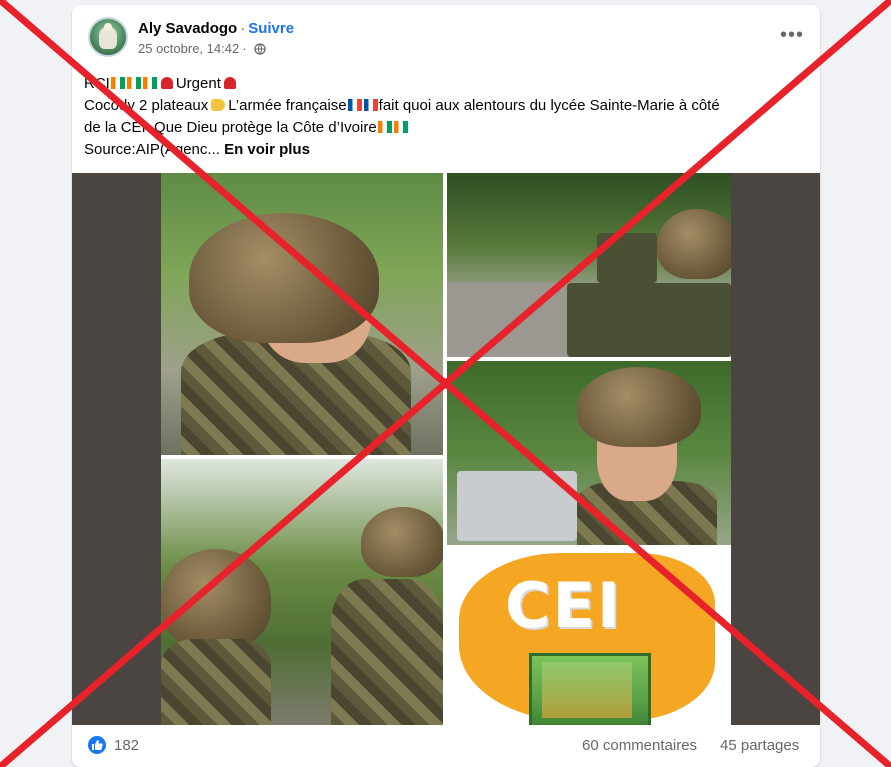 The width and height of the screenshot is (891, 767). Describe the element at coordinates (287, 105) in the screenshot. I see `army-text: L’armée française` at that location.